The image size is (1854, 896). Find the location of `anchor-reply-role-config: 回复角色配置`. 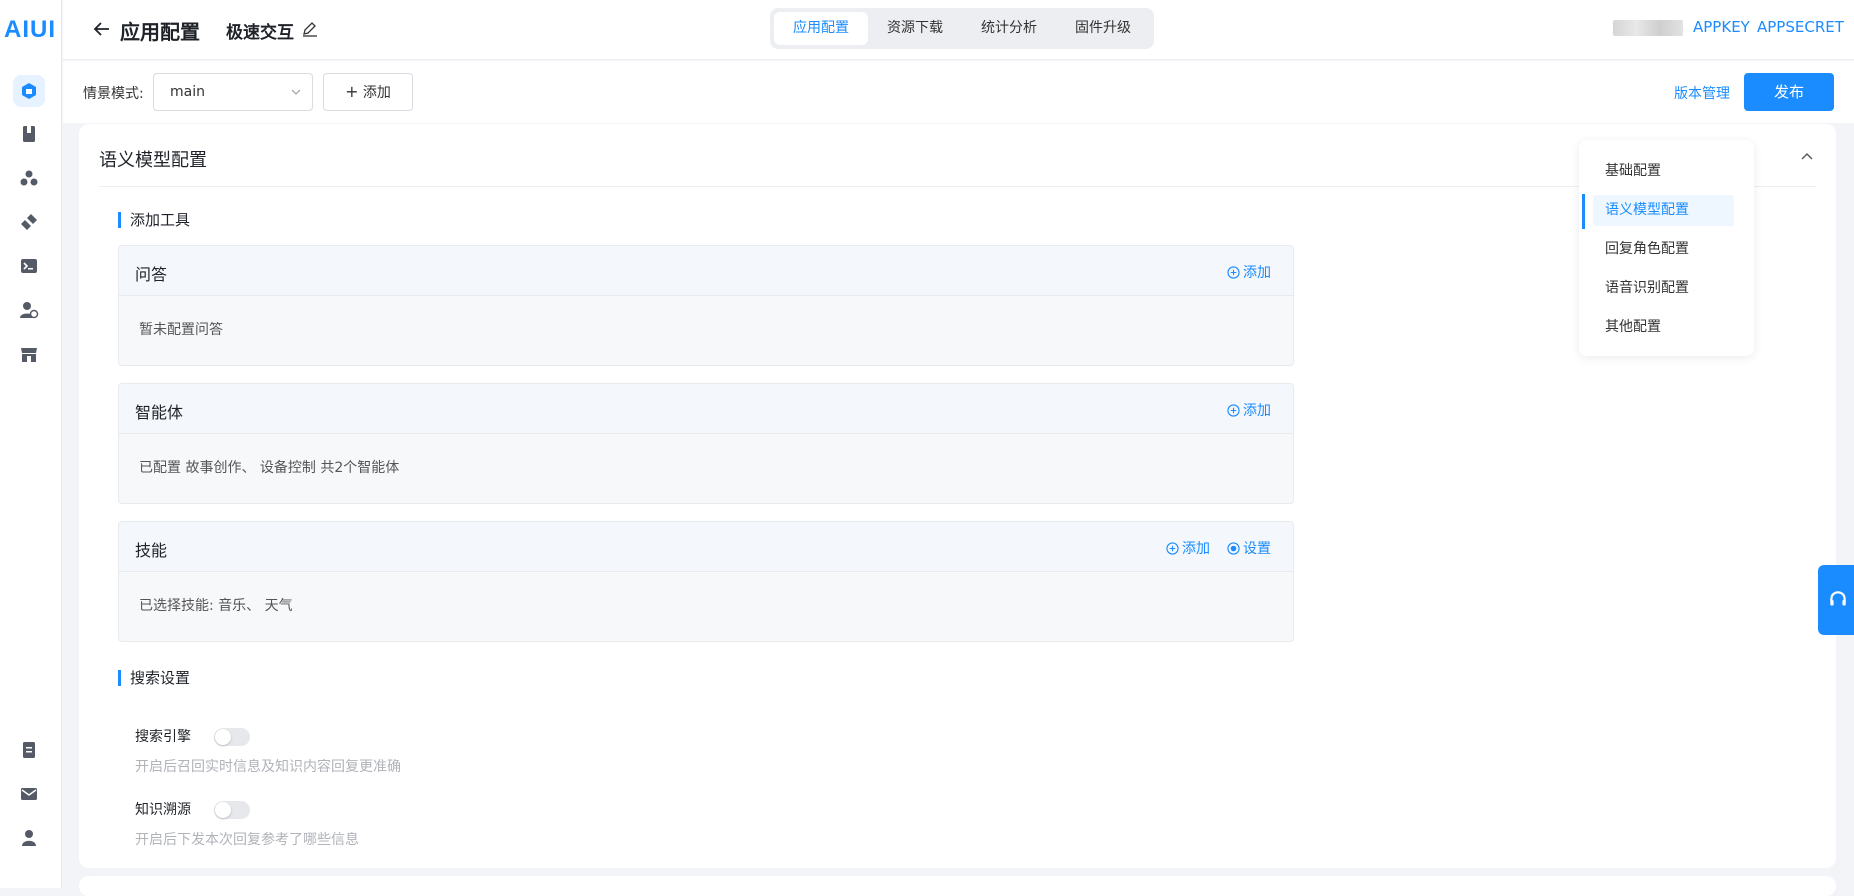

anchor-reply-role-config: 回复角色配置 is located at coordinates (1663, 249).